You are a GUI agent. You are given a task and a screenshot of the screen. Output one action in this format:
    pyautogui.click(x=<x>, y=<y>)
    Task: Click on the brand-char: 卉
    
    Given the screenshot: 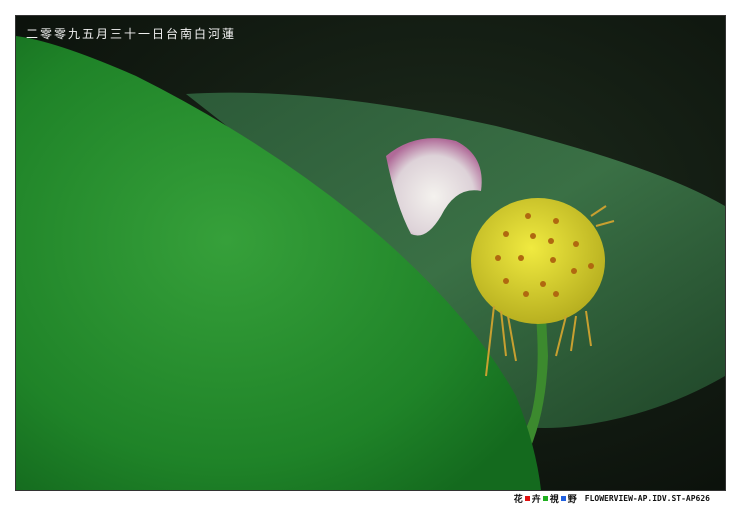 What is the action you would take?
    pyautogui.click(x=536, y=500)
    